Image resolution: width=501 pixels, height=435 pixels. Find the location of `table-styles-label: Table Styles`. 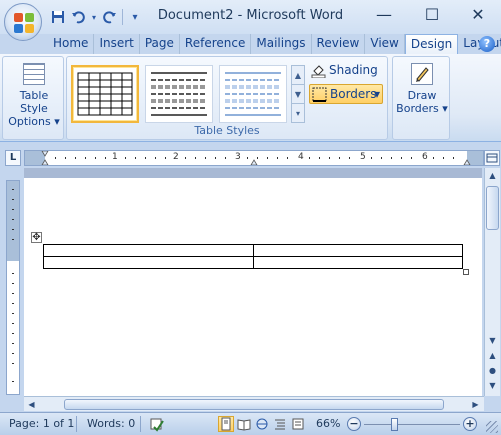

table-styles-label: Table Styles is located at coordinates (227, 130).